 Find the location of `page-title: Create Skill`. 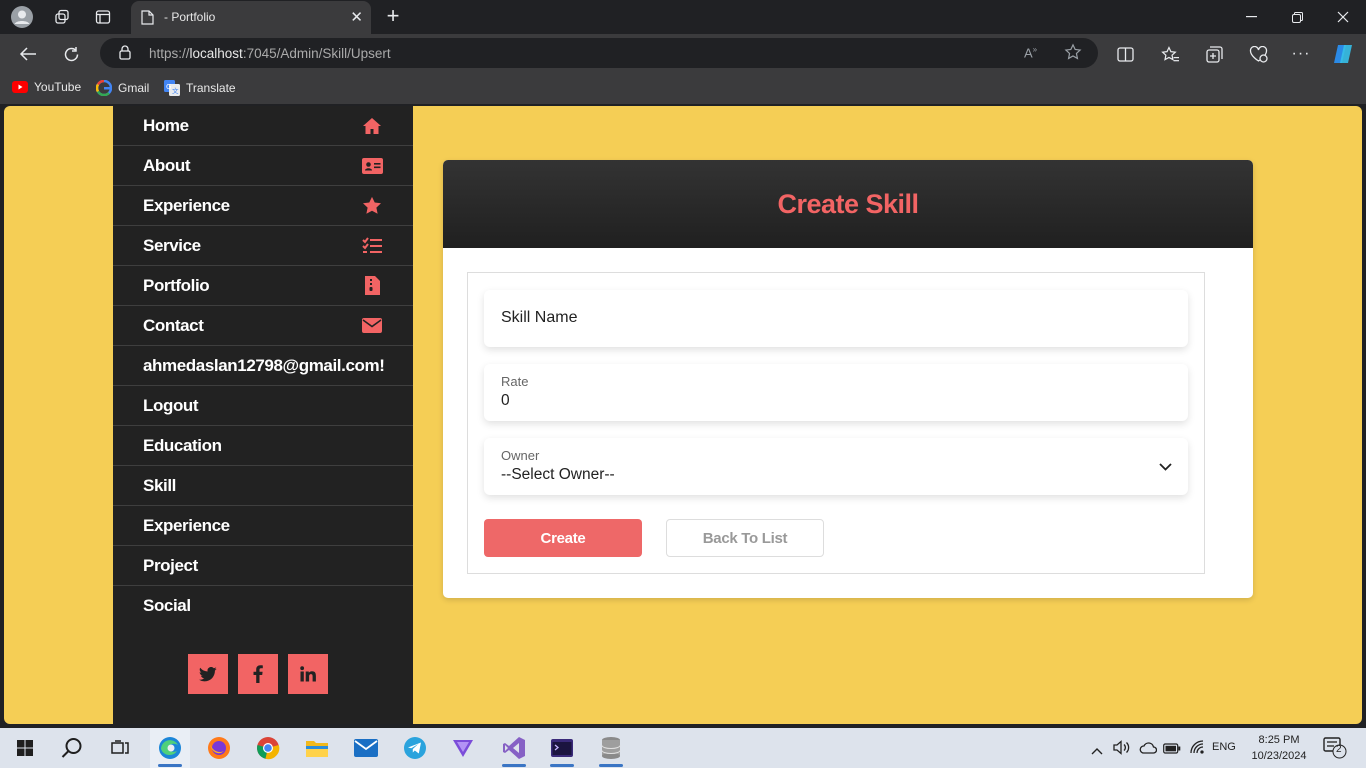

page-title: Create Skill is located at coordinates (848, 203).